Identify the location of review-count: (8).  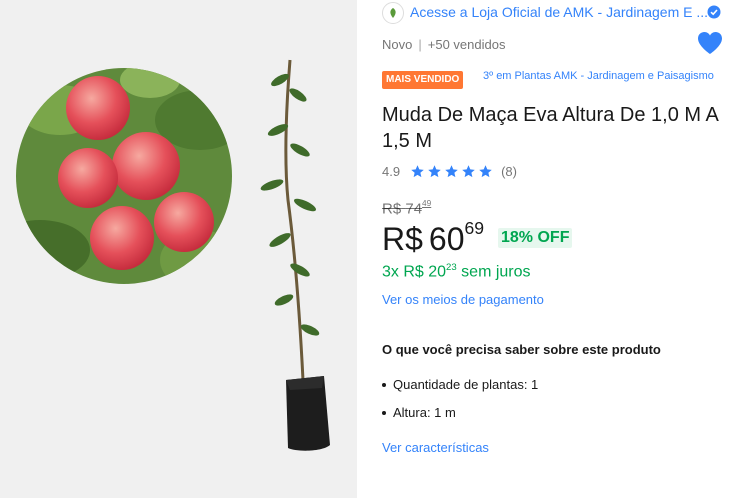
(509, 171).